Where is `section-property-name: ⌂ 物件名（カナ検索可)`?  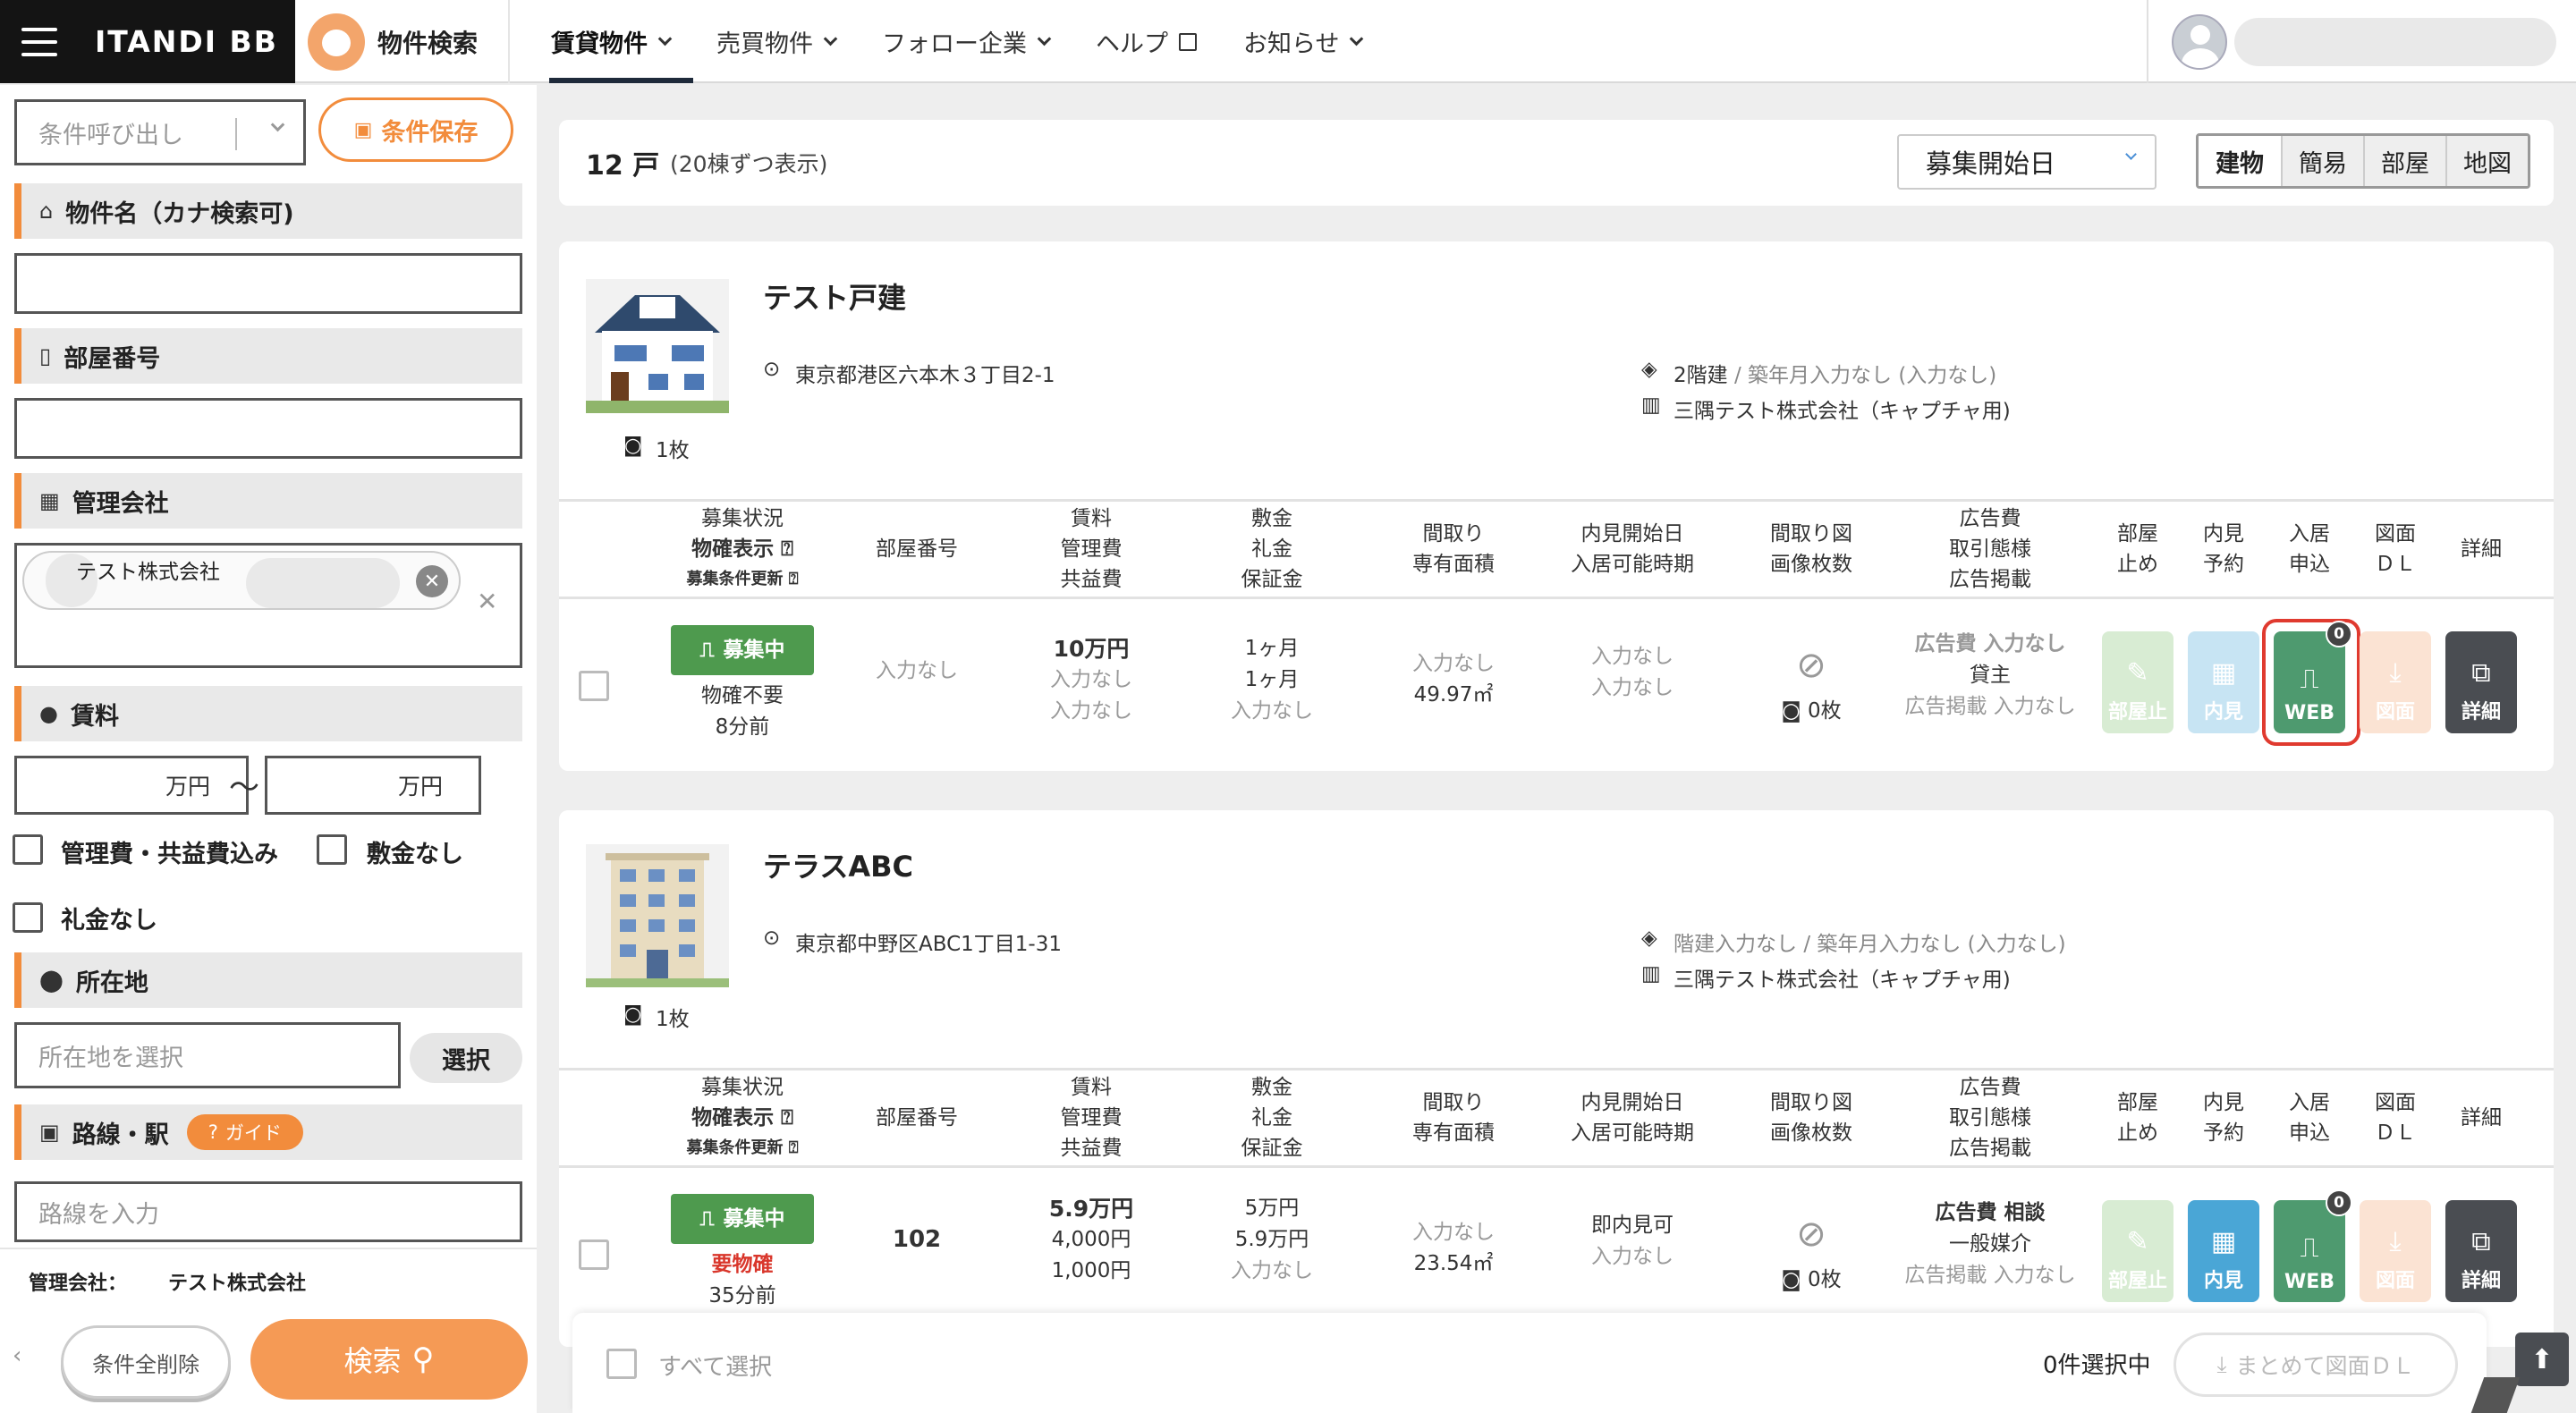
section-property-name: ⌂ 物件名（カナ検索可) is located at coordinates (268, 211).